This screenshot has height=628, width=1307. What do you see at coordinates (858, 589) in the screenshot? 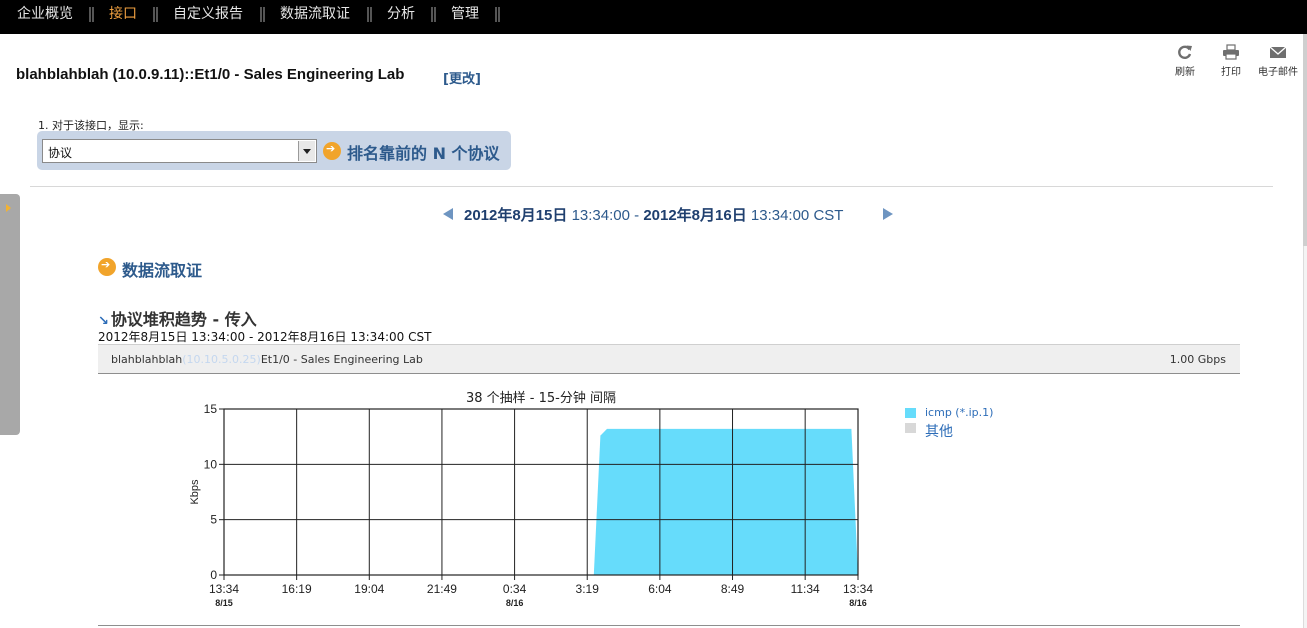
I see `x-tick-label-9: 13:34` at bounding box center [858, 589].